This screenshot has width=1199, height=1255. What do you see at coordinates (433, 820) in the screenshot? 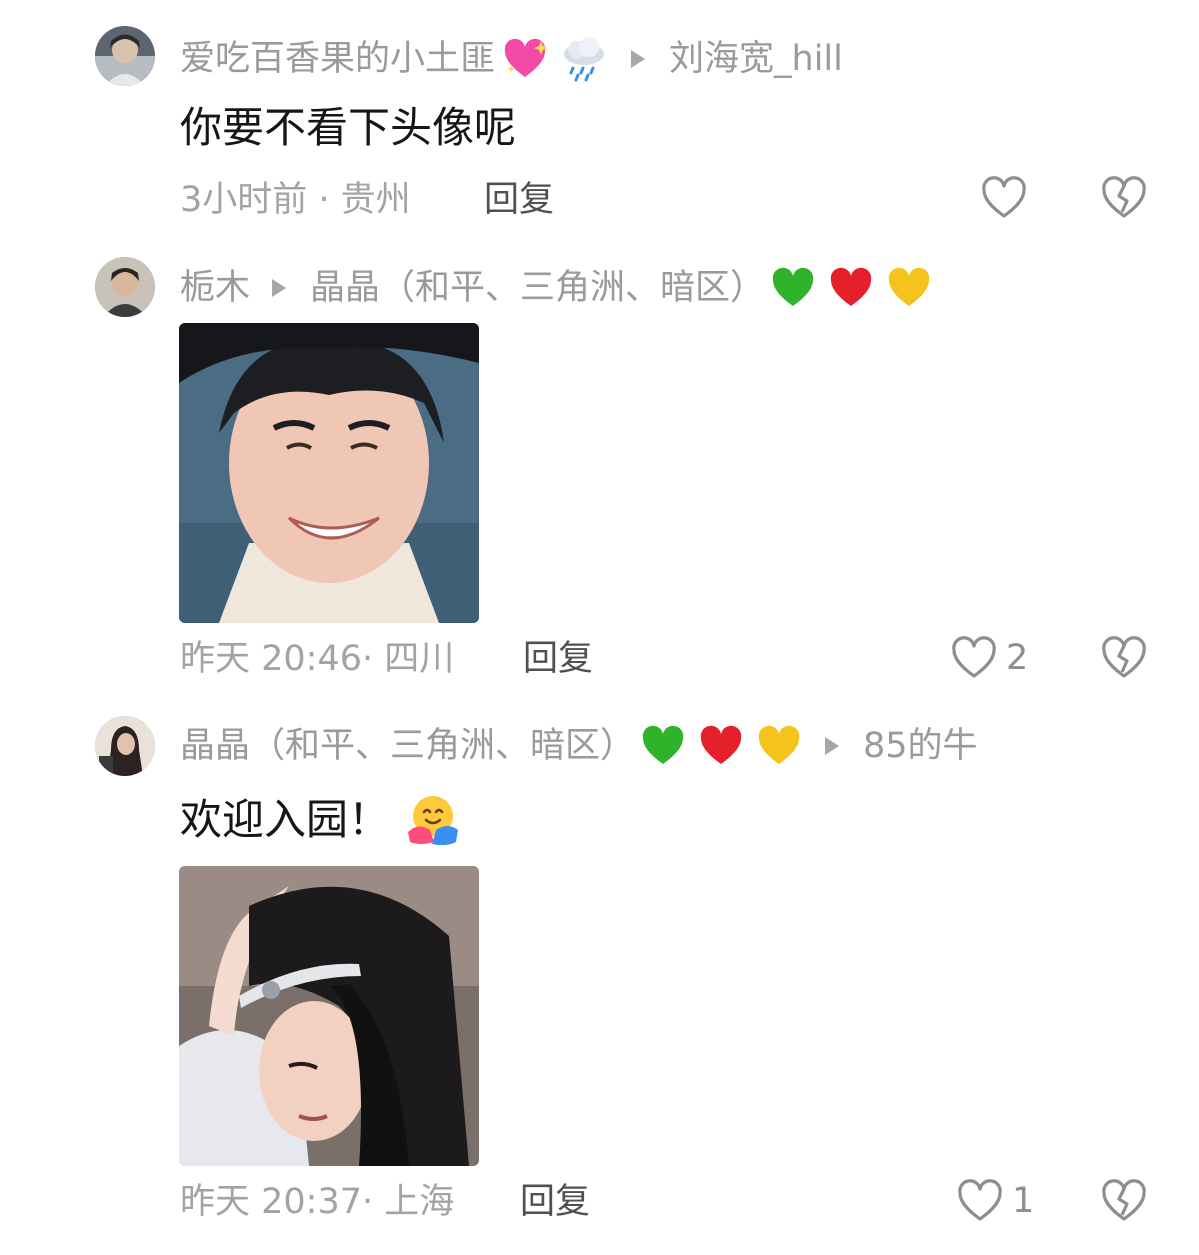
I see `hugging-face-icon` at bounding box center [433, 820].